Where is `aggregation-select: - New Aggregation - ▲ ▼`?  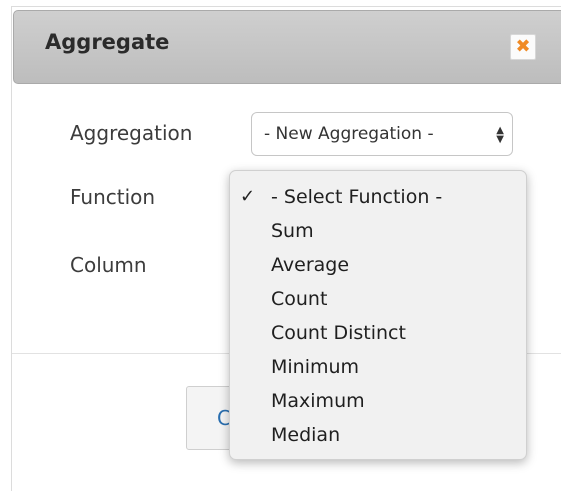
aggregation-select: - New Aggregation - ▲ ▼ is located at coordinates (382, 134).